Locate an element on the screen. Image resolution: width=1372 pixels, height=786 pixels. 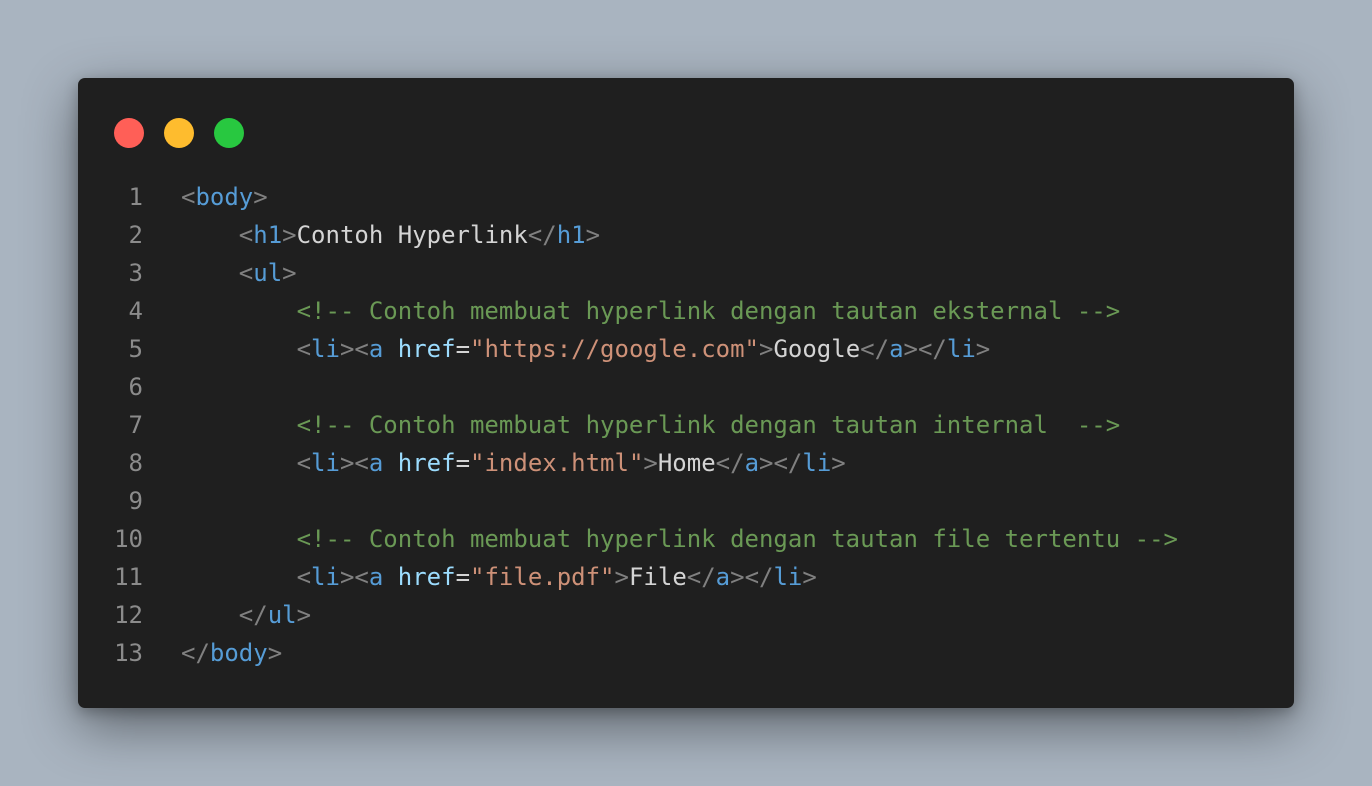
line-number: 4 is located at coordinates (135, 311).